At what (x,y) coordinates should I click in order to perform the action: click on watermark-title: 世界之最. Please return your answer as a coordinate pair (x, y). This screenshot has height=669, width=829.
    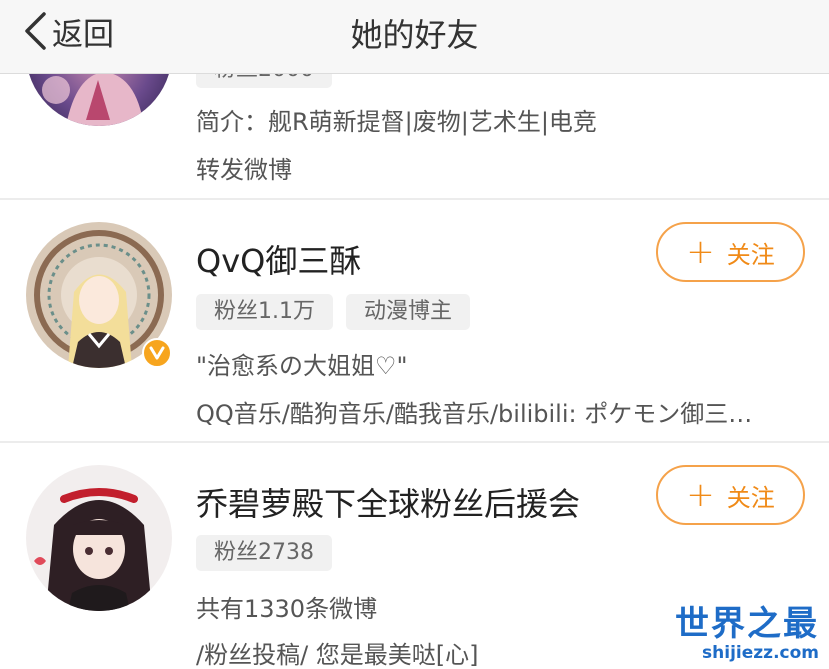
    Looking at the image, I should click on (747, 624).